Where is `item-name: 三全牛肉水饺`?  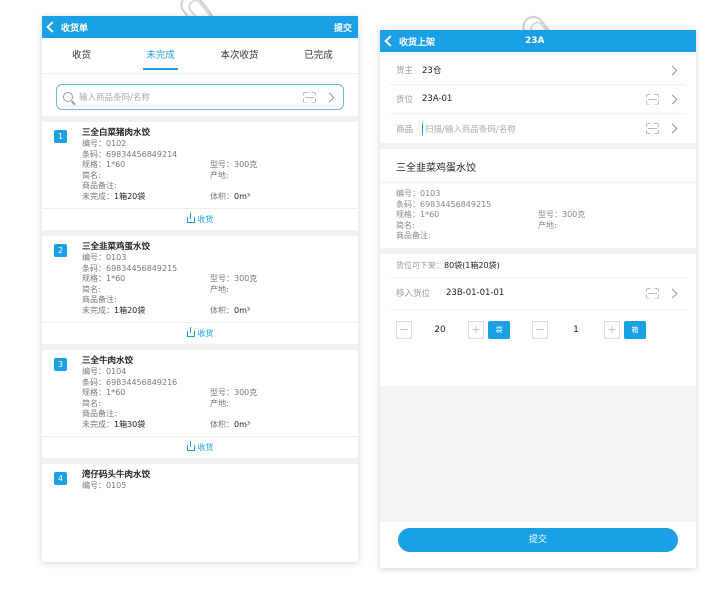 item-name: 三全牛肉水饺 is located at coordinates (108, 361).